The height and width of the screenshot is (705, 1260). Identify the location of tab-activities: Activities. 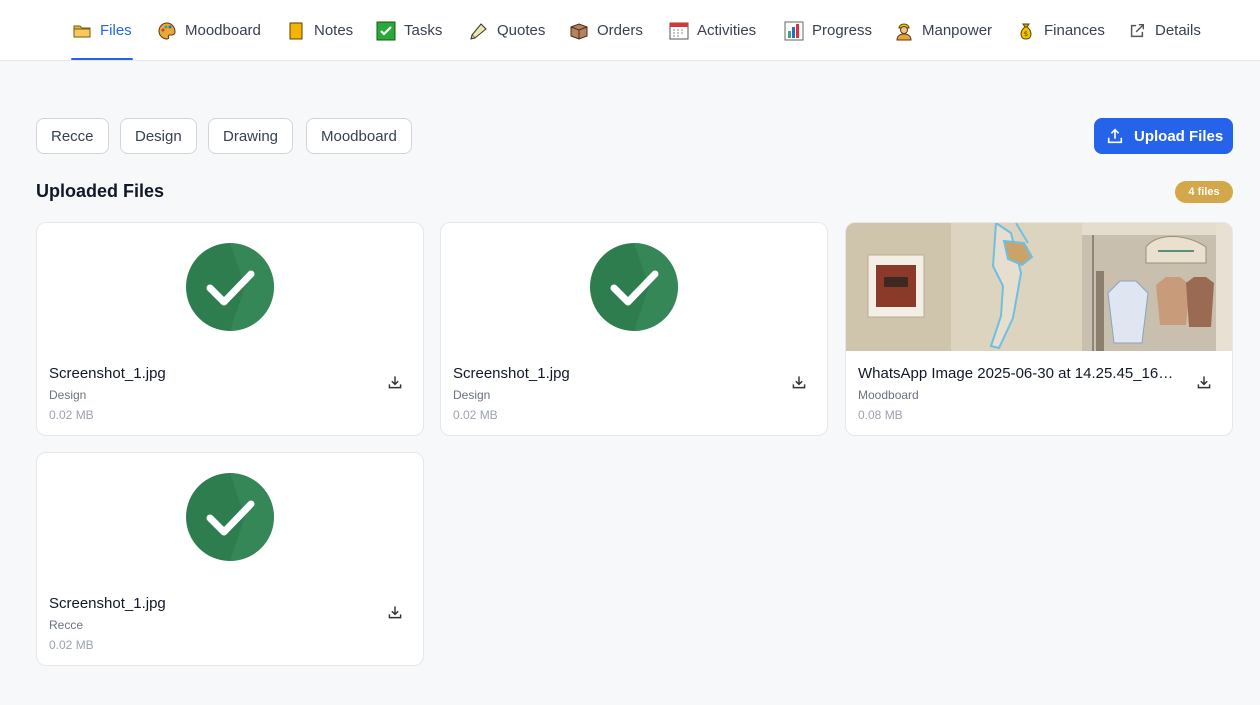
(712, 30).